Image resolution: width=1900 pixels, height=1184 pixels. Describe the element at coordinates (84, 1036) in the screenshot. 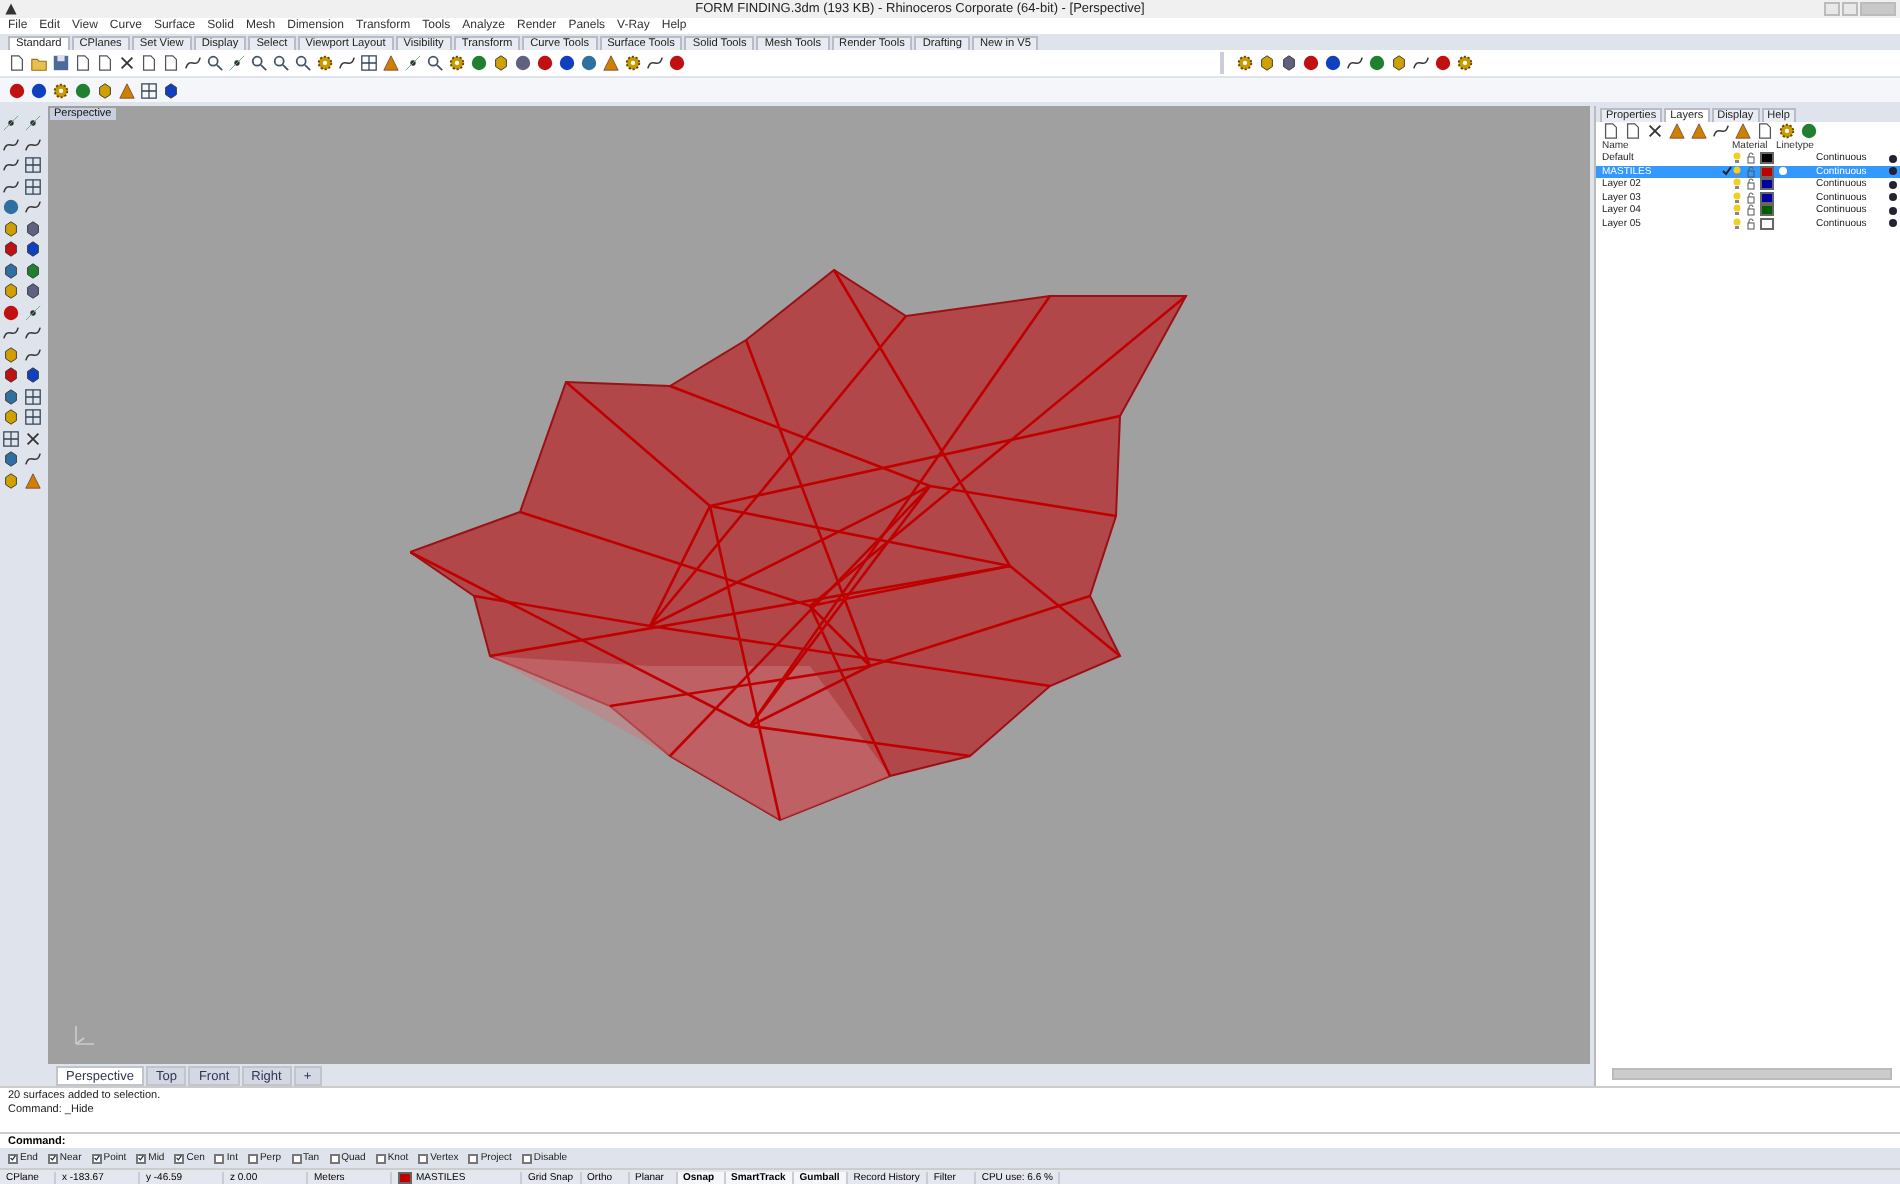

I see `axes-icon` at that location.